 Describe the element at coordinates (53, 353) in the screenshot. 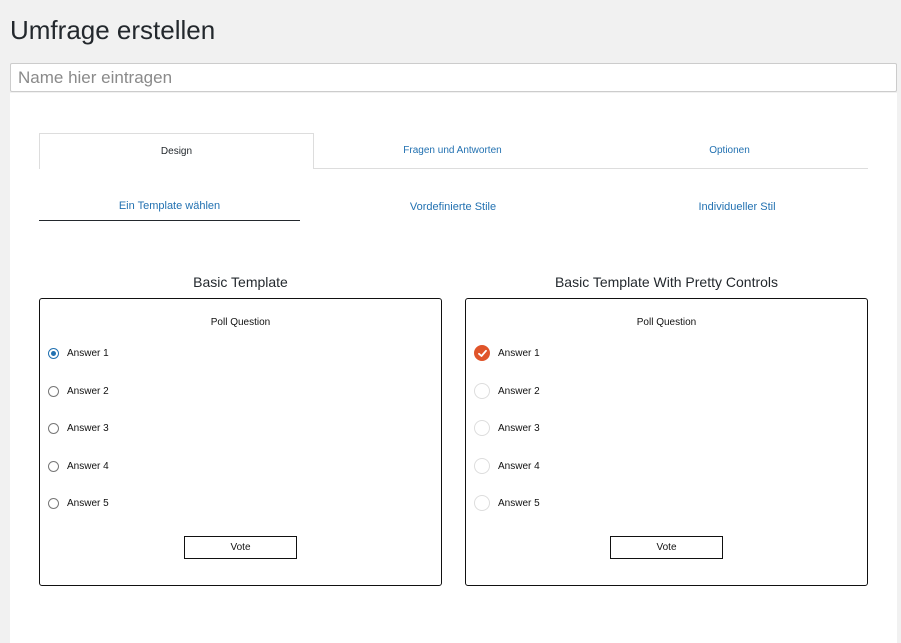

I see `radio-button-selected` at that location.